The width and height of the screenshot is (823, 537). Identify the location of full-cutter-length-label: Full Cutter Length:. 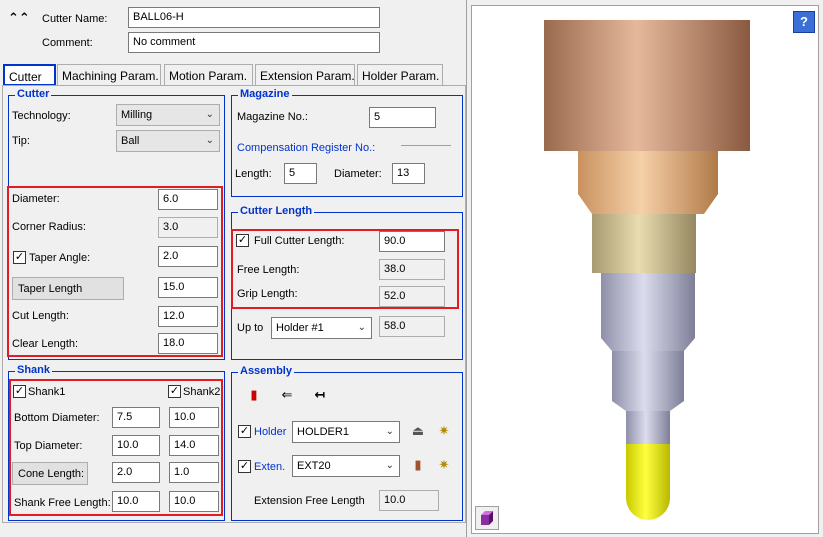
(299, 241).